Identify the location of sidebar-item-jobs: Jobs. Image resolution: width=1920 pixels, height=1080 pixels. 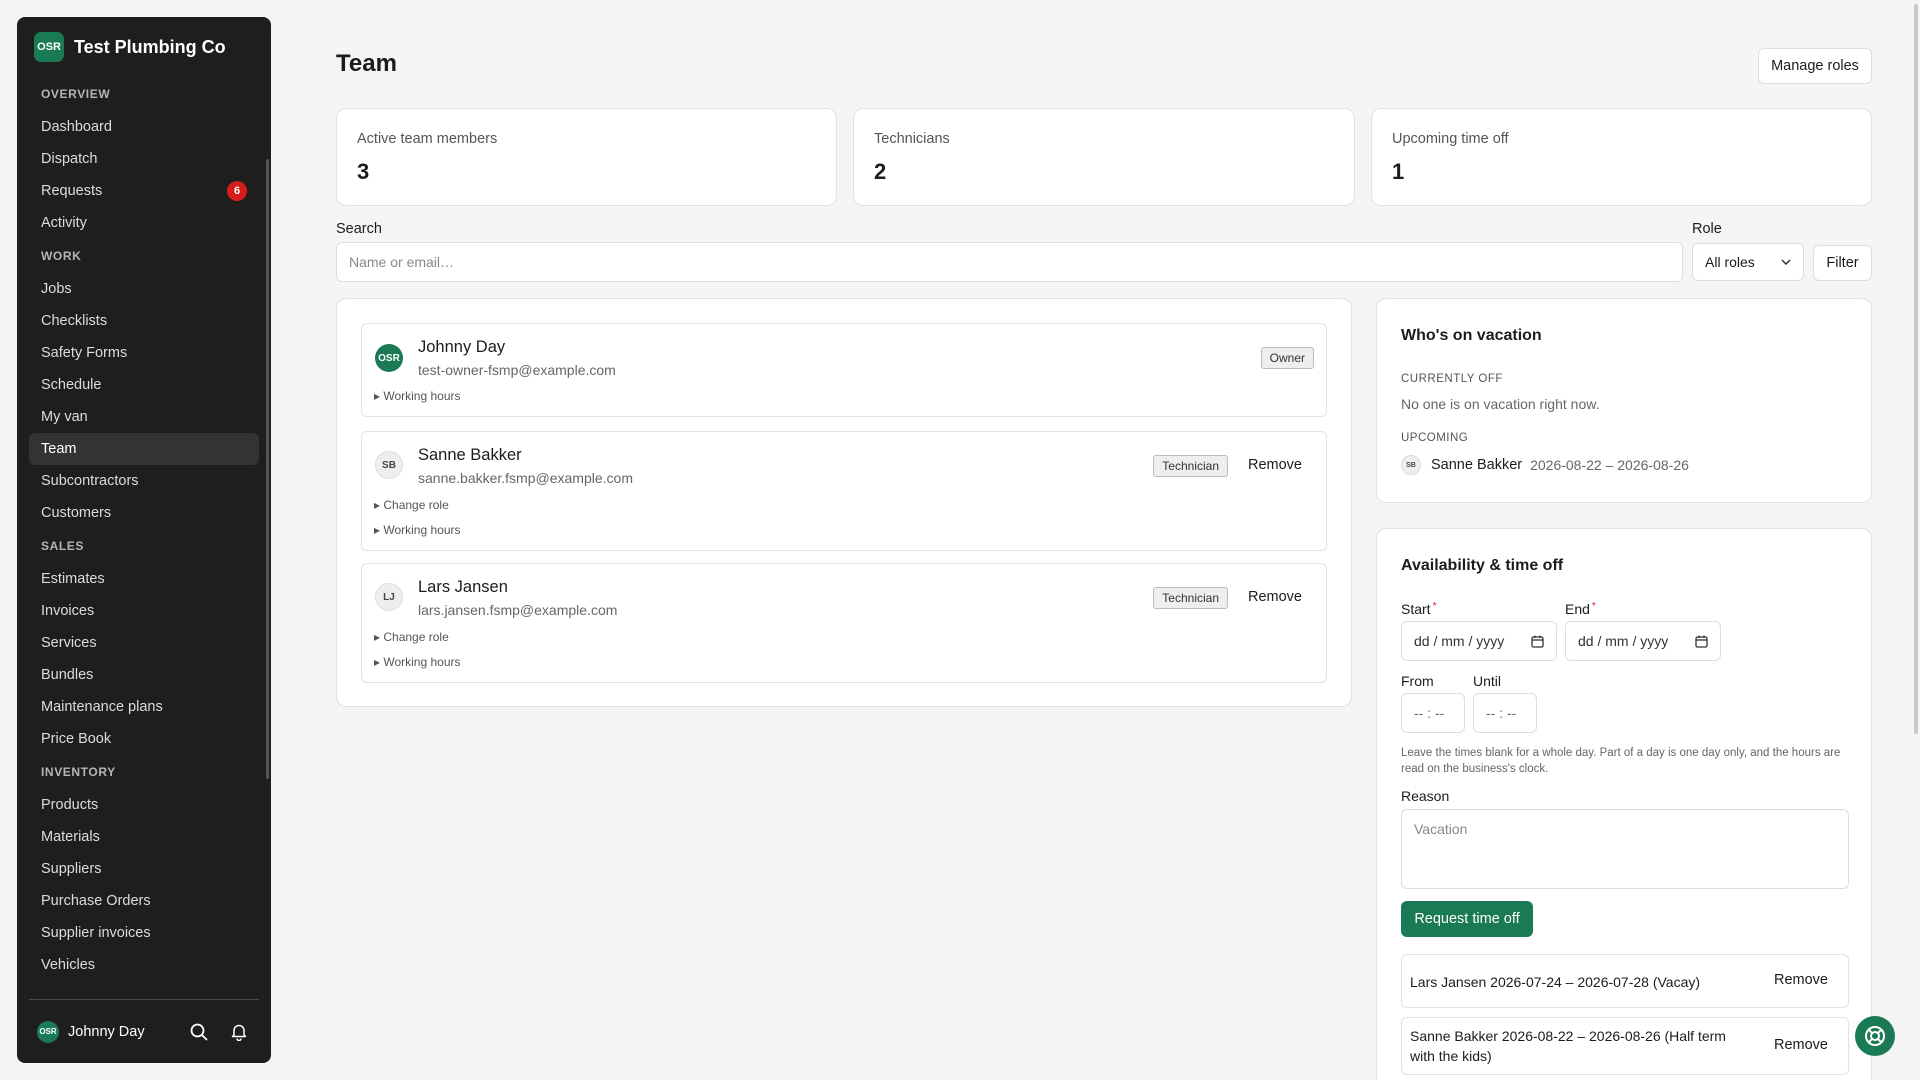
(144, 289).